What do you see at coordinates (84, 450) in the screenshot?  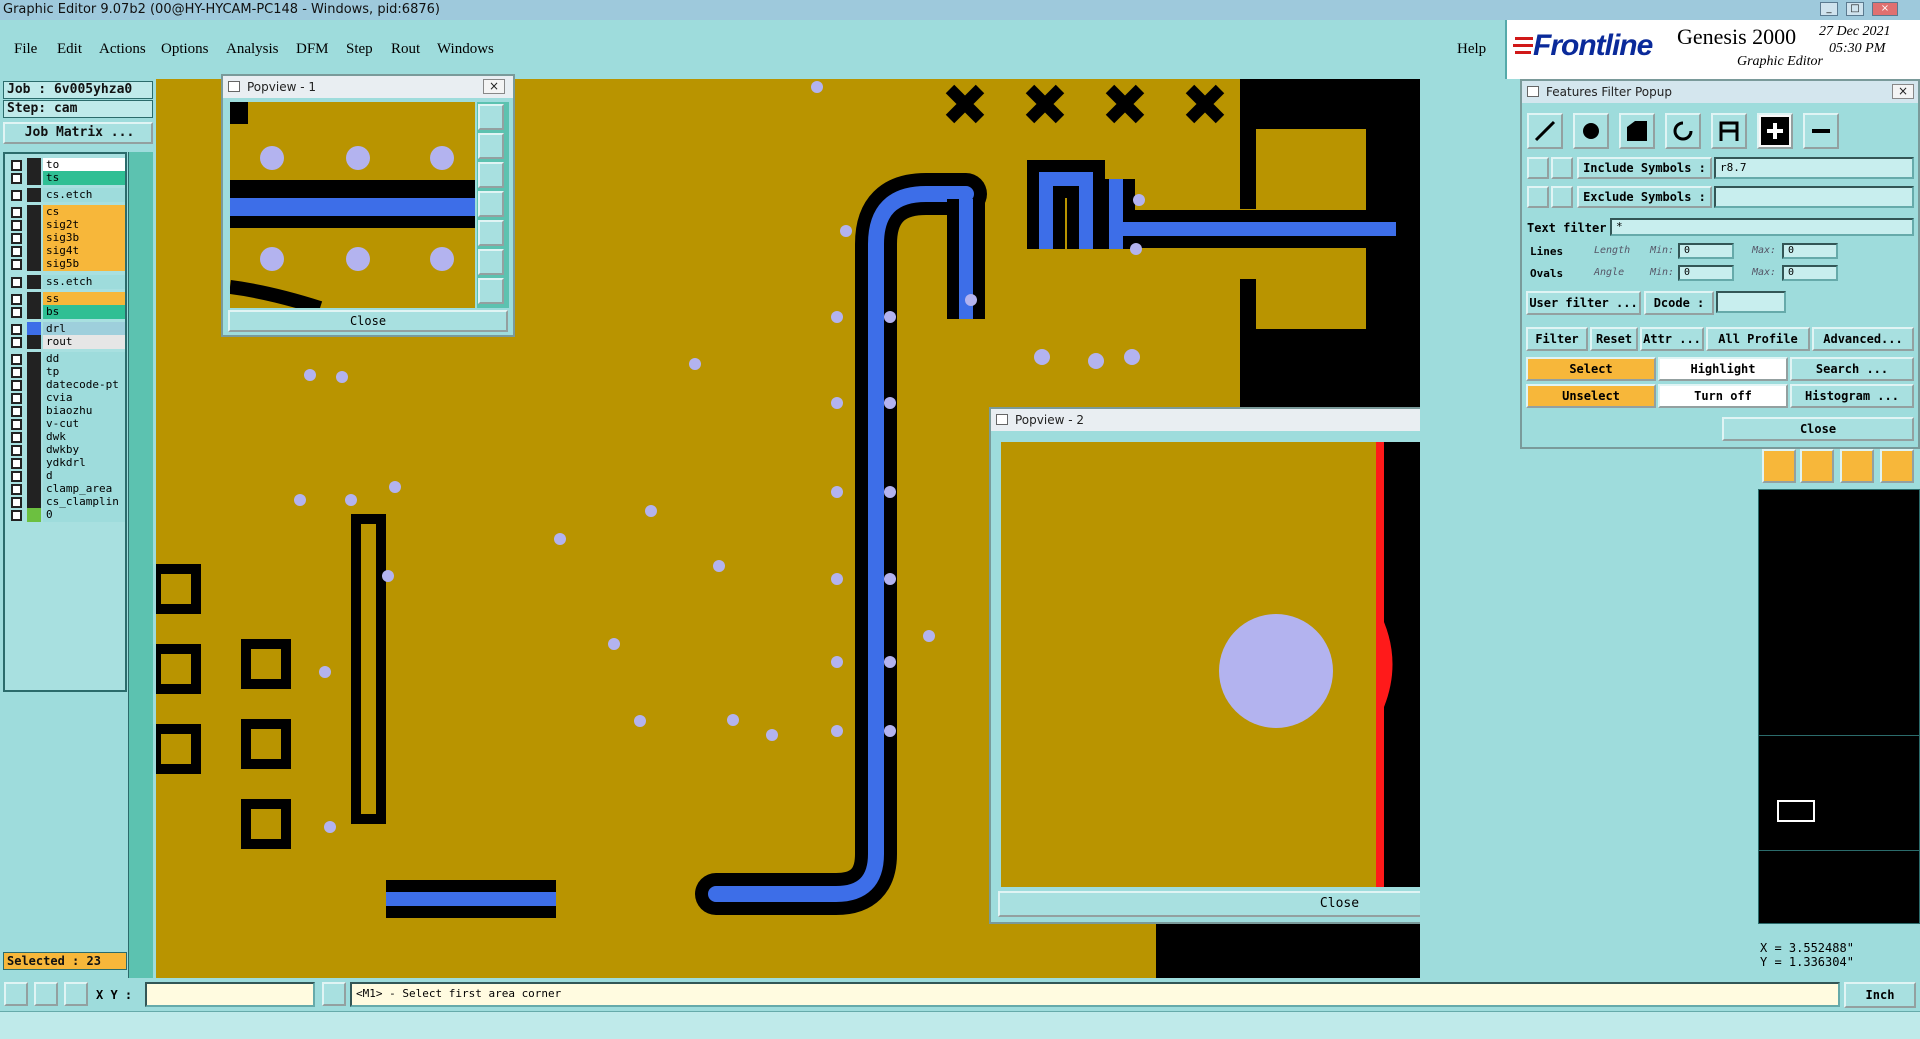 I see `layer-name: dwkby` at bounding box center [84, 450].